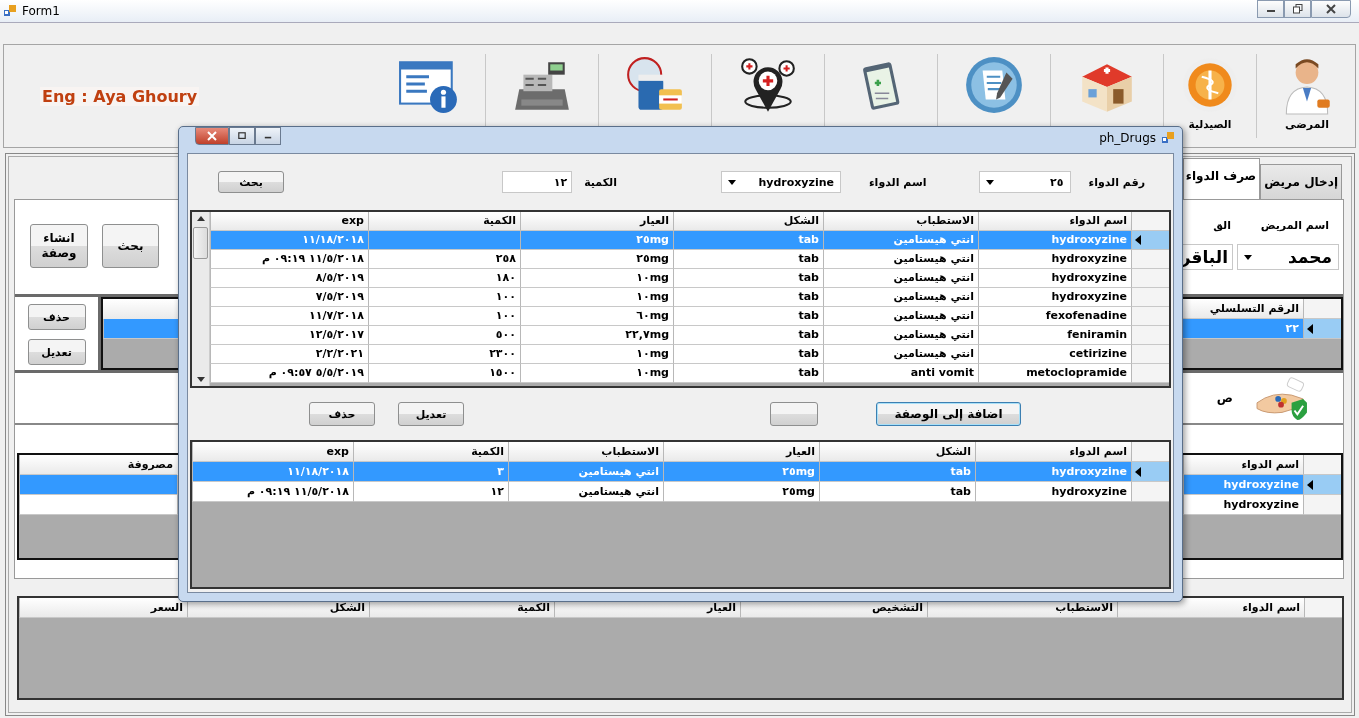 The height and width of the screenshot is (718, 1359). What do you see at coordinates (41, 11) in the screenshot?
I see `window-title: Form1` at bounding box center [41, 11].